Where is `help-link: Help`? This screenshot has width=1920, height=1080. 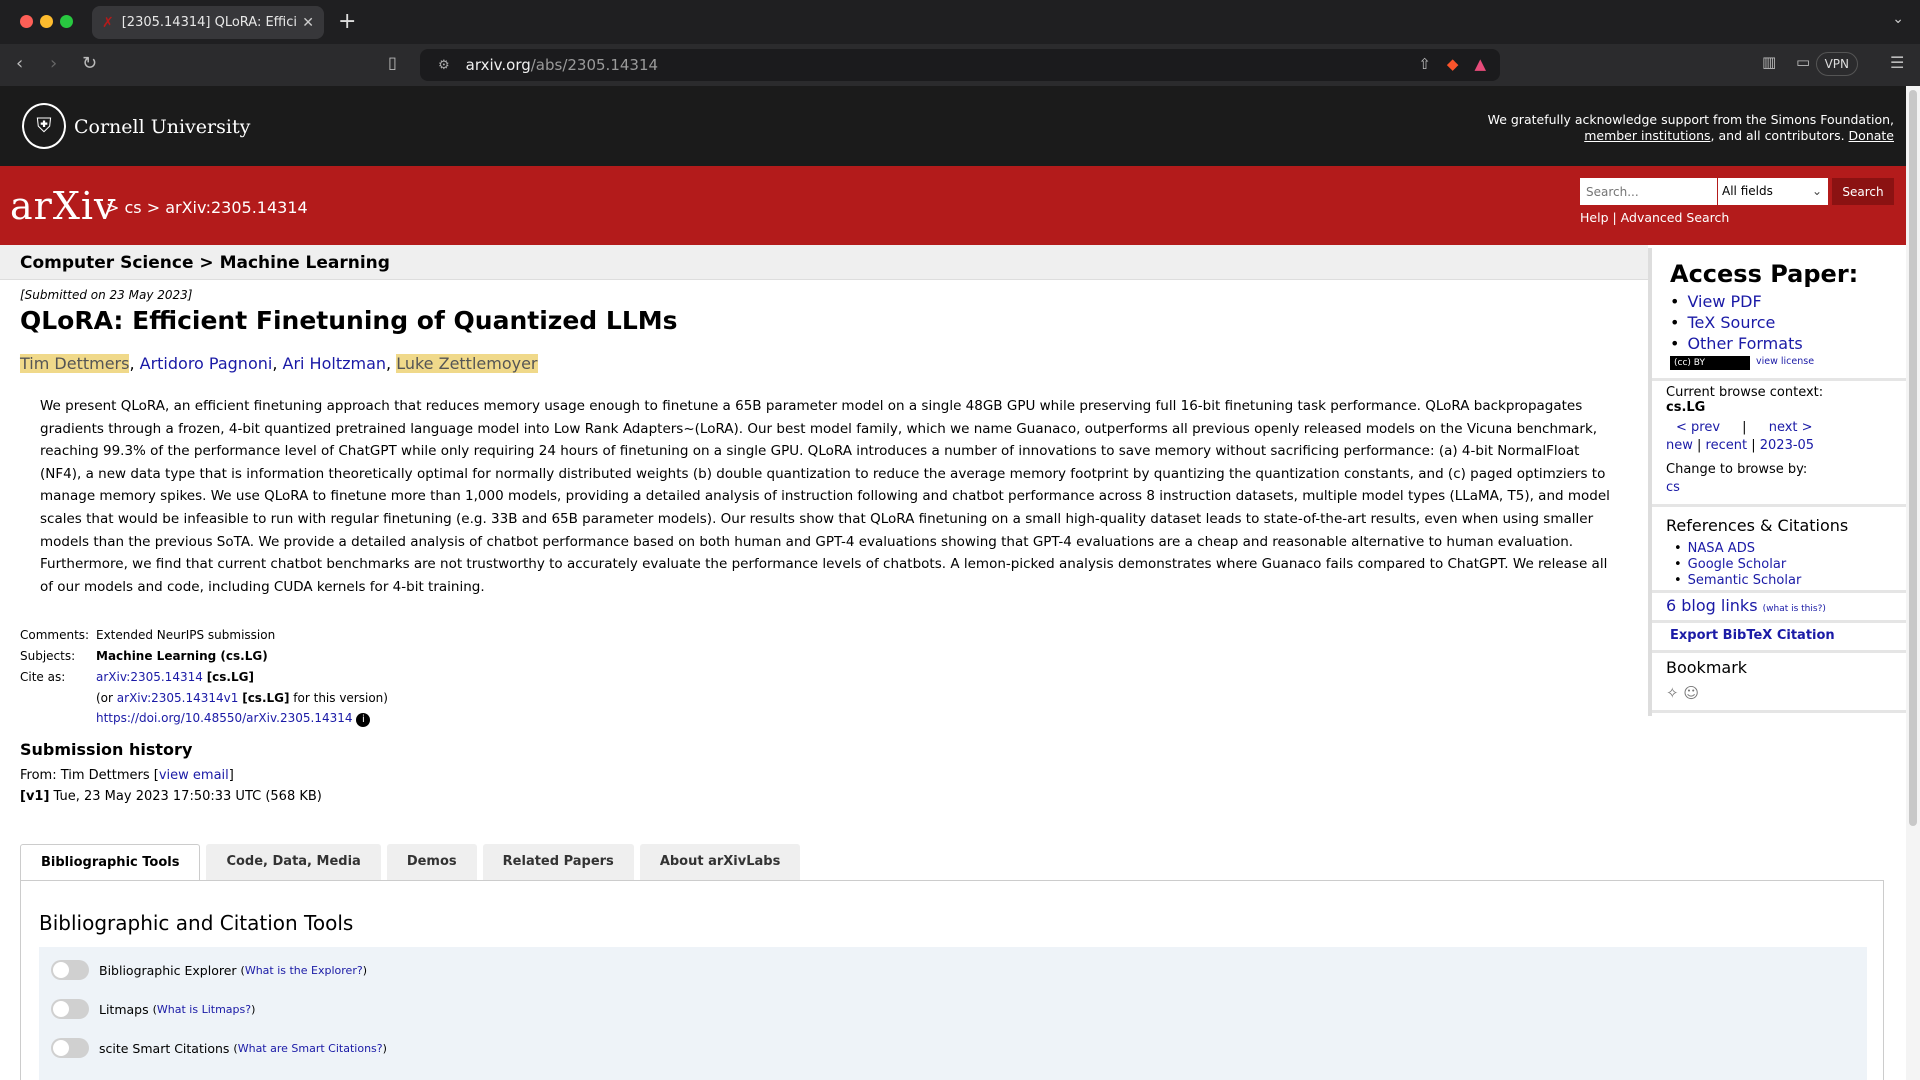
help-link: Help is located at coordinates (1594, 217).